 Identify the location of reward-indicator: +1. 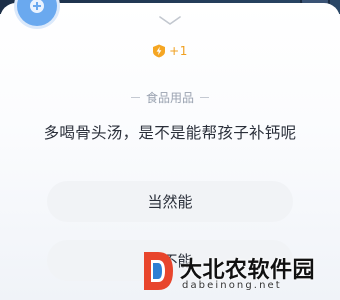
(170, 51).